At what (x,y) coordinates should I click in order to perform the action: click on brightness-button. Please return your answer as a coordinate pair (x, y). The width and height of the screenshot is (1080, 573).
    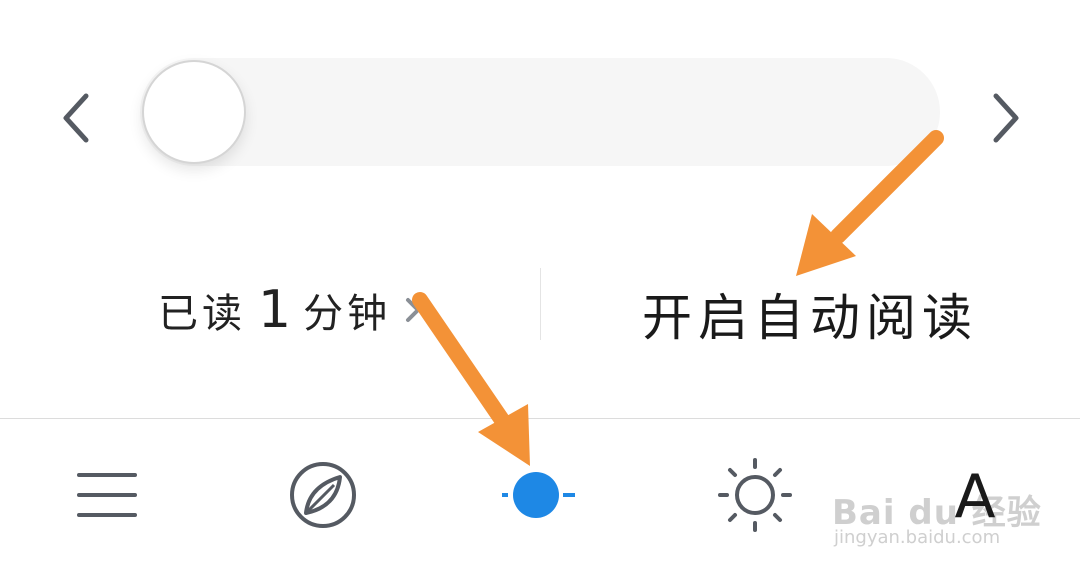
    Looking at the image, I should click on (755, 495).